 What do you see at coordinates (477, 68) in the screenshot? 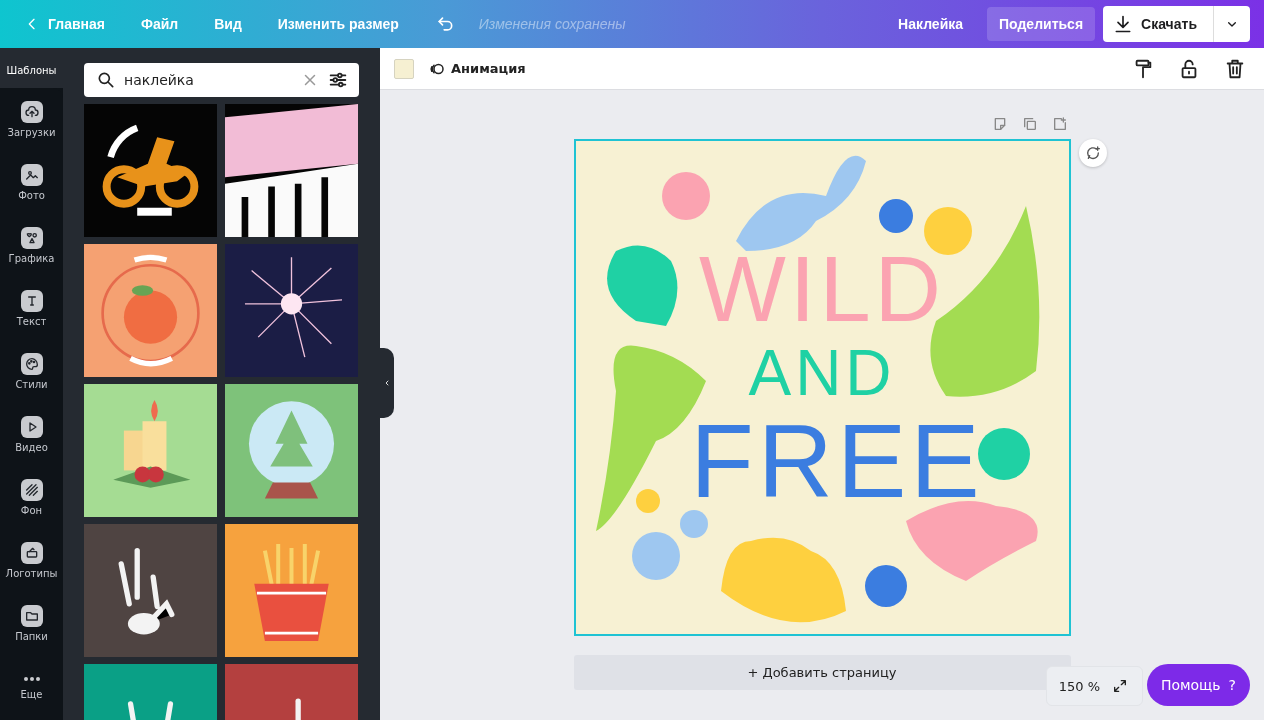
I see `animation-button: Анимация` at bounding box center [477, 68].